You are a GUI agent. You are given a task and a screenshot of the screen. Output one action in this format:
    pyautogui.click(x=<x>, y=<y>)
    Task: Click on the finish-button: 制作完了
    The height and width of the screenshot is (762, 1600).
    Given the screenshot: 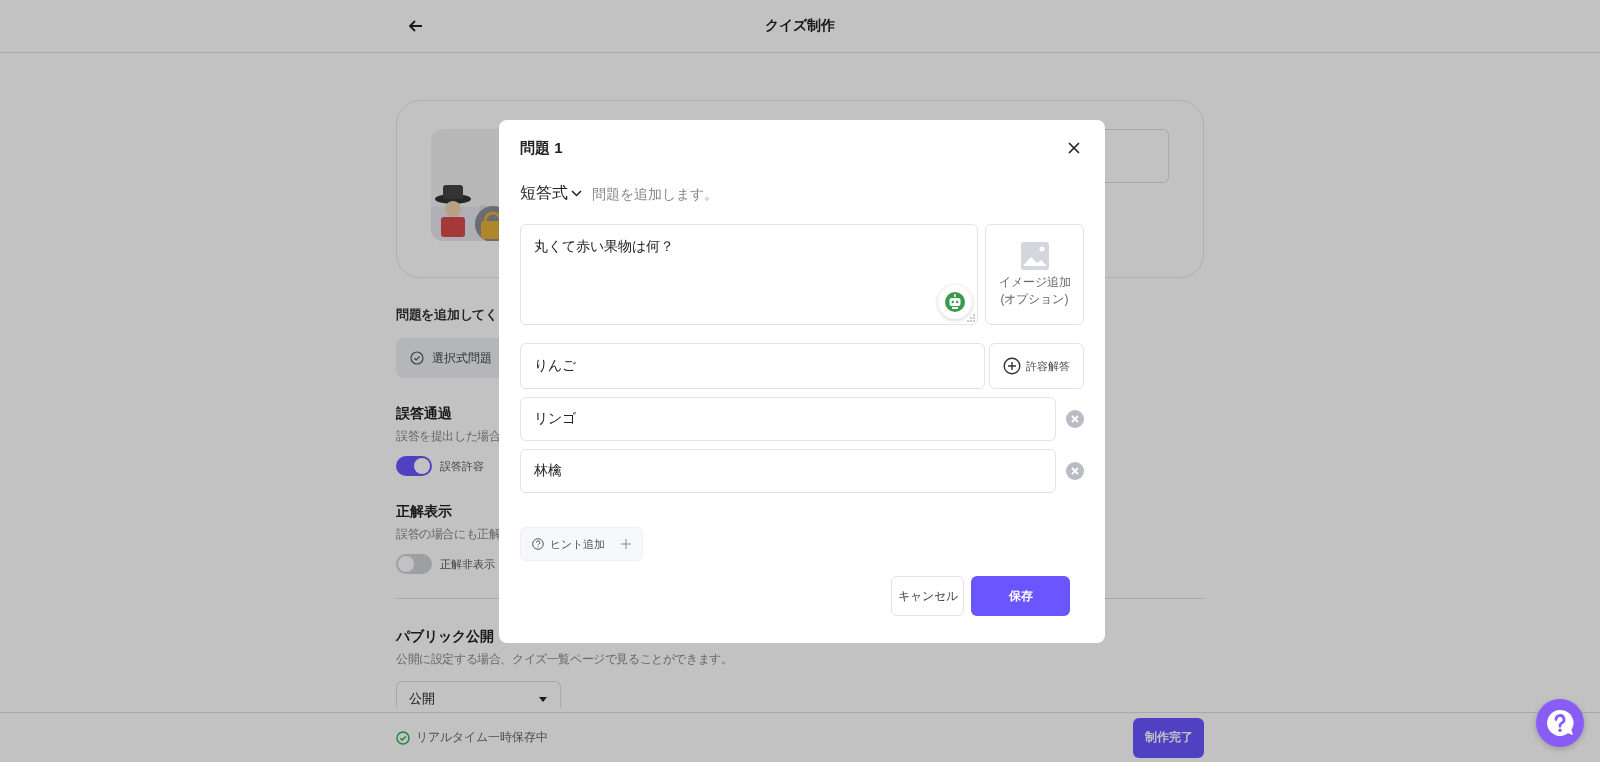 What is the action you would take?
    pyautogui.click(x=1168, y=737)
    